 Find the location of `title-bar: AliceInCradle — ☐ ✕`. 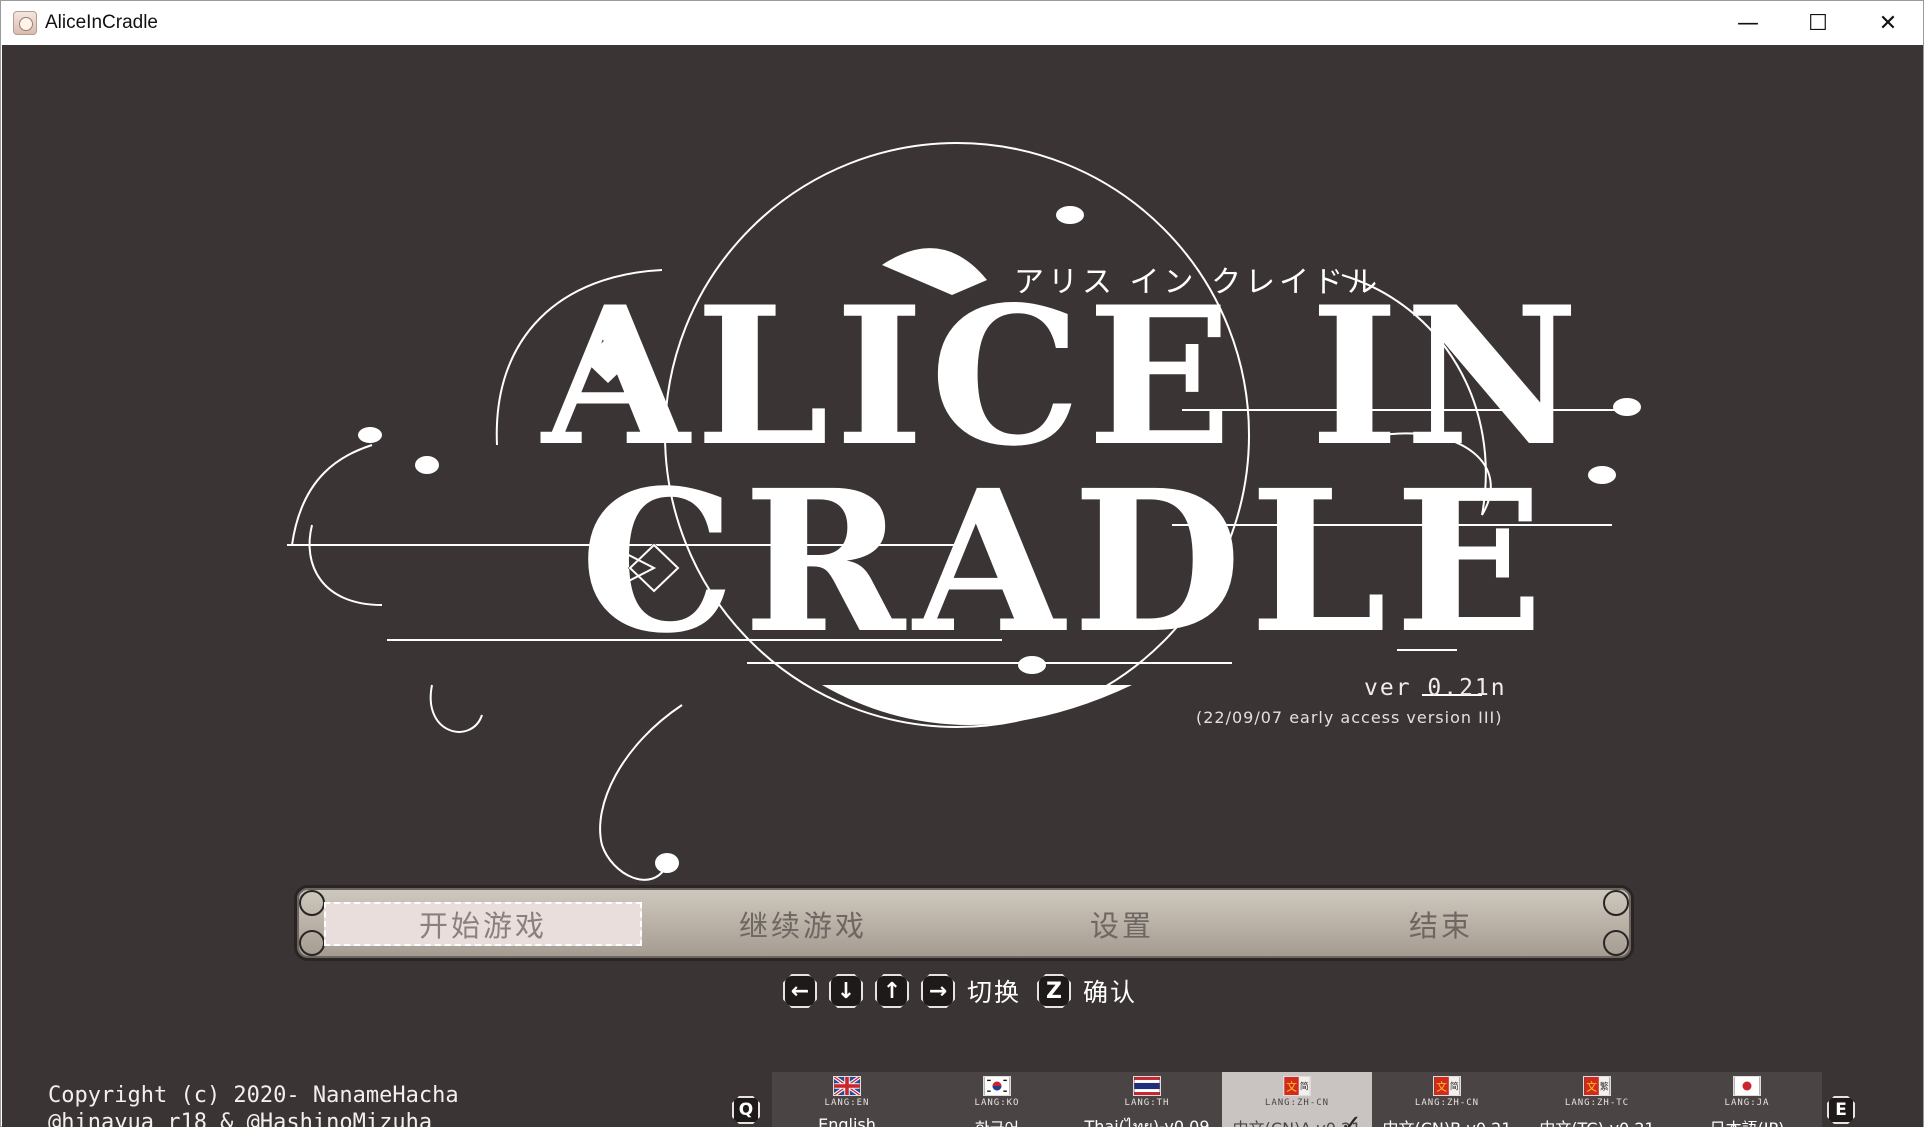

title-bar: AliceInCradle — ☐ ✕ is located at coordinates (962, 23).